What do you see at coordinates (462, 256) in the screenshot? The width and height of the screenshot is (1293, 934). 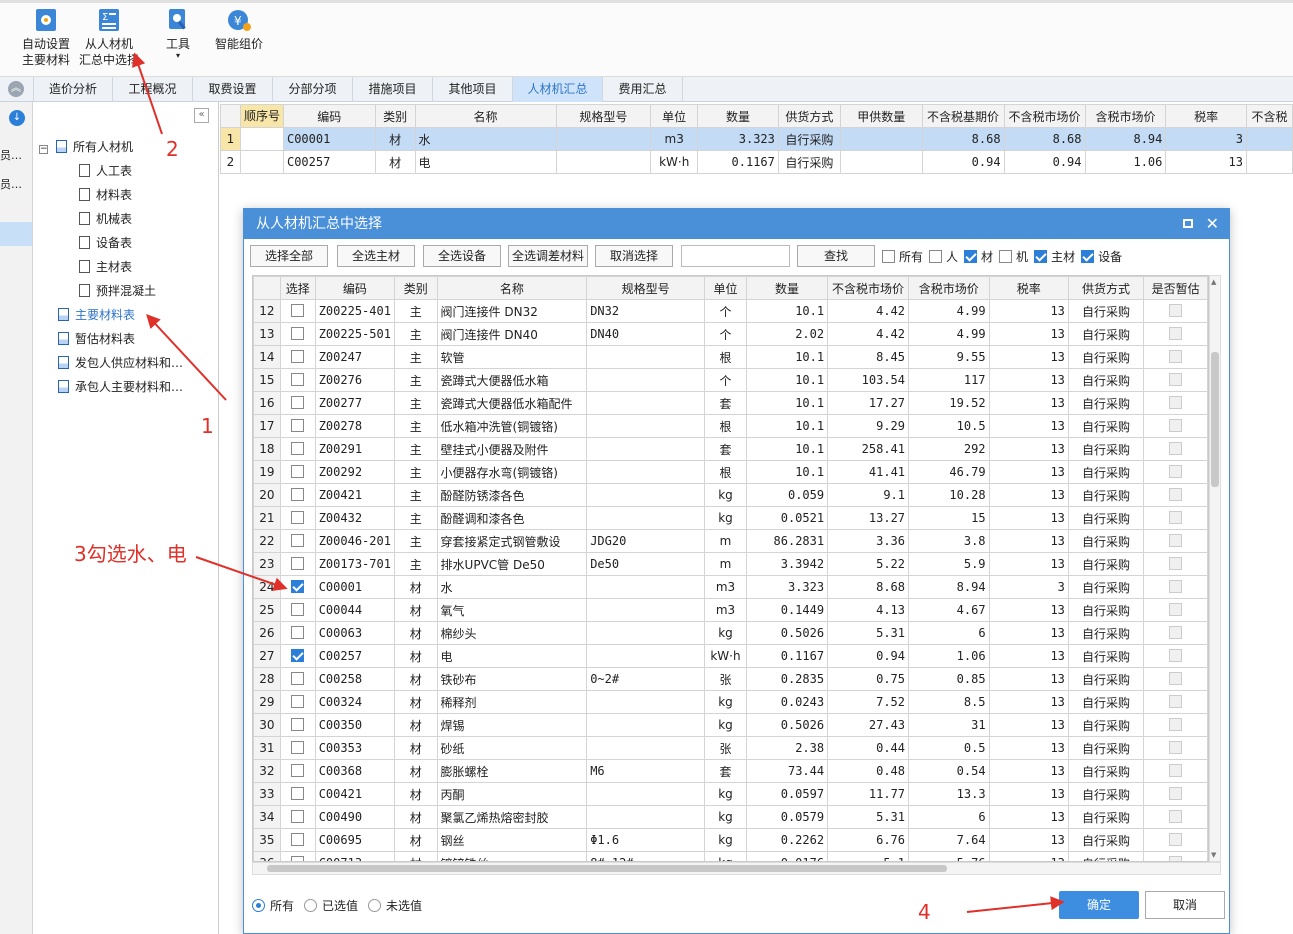 I see `select-equipment-button: 全选设备` at bounding box center [462, 256].